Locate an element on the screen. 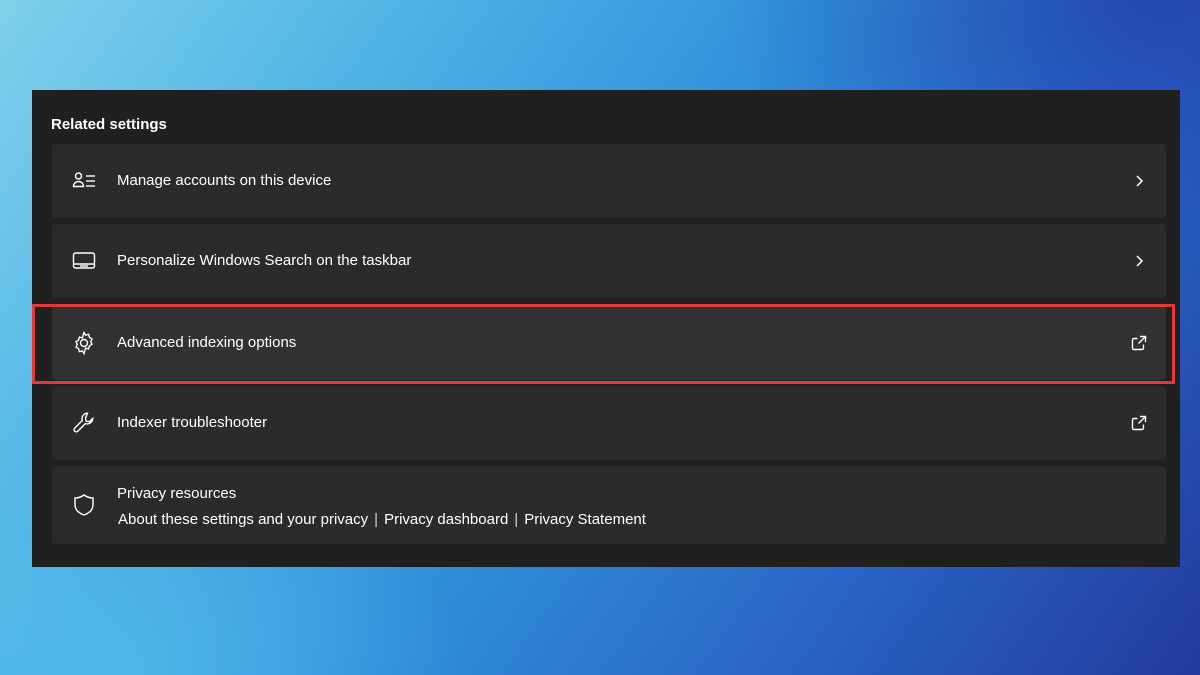 The image size is (1200, 675). indexer-troubleshooter-label: Indexer troubleshooter is located at coordinates (192, 422).